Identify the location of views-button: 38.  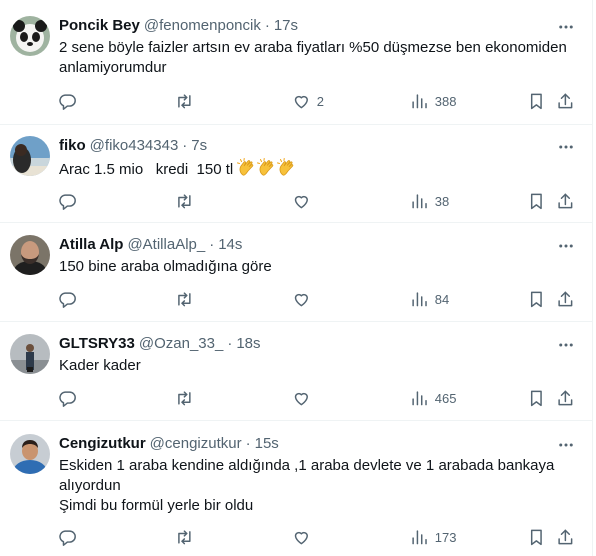
(429, 201).